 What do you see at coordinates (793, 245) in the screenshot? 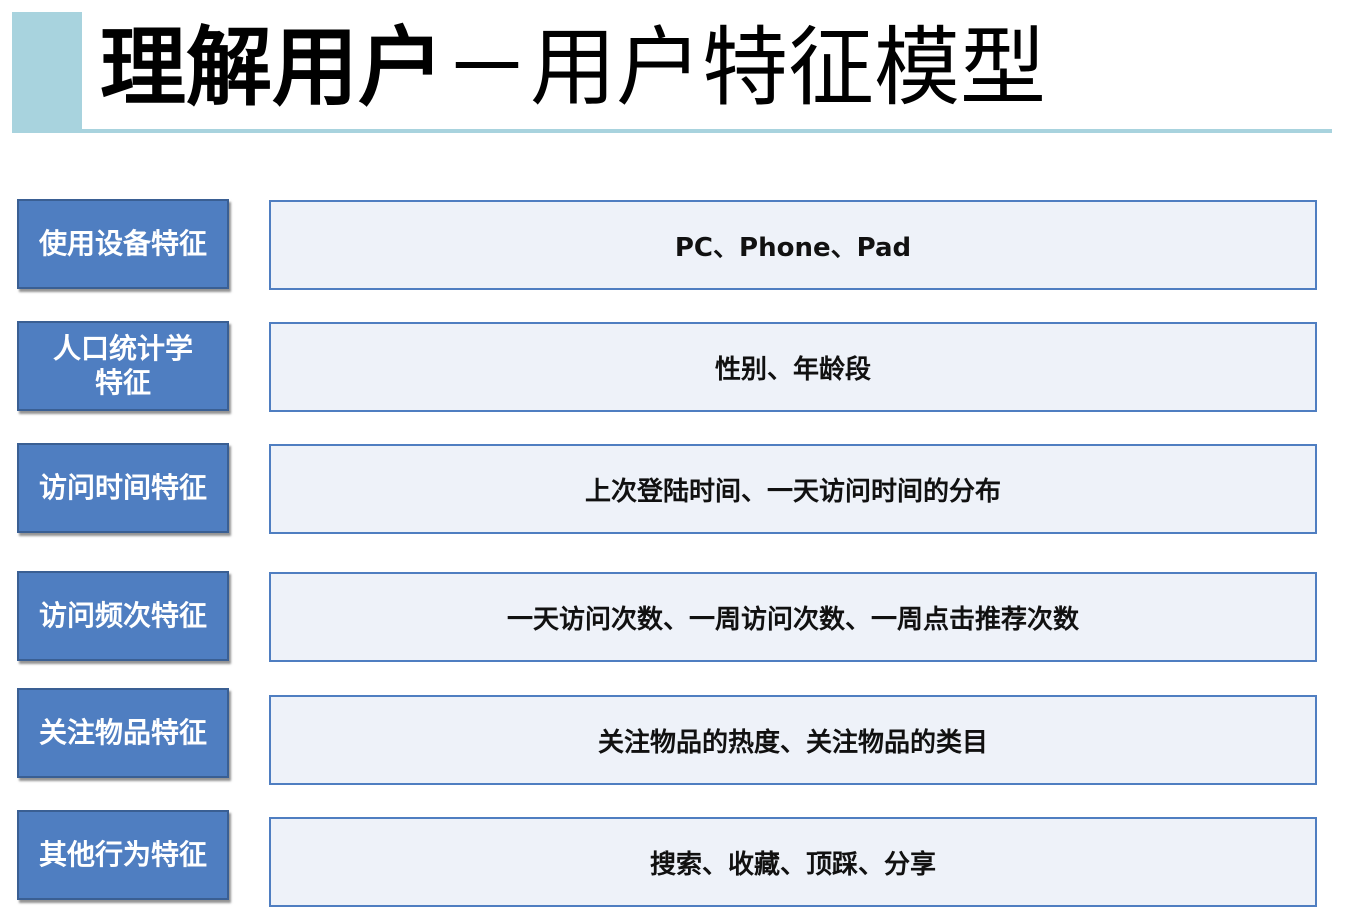
I see `feature-value: PC、Phone、Pad` at bounding box center [793, 245].